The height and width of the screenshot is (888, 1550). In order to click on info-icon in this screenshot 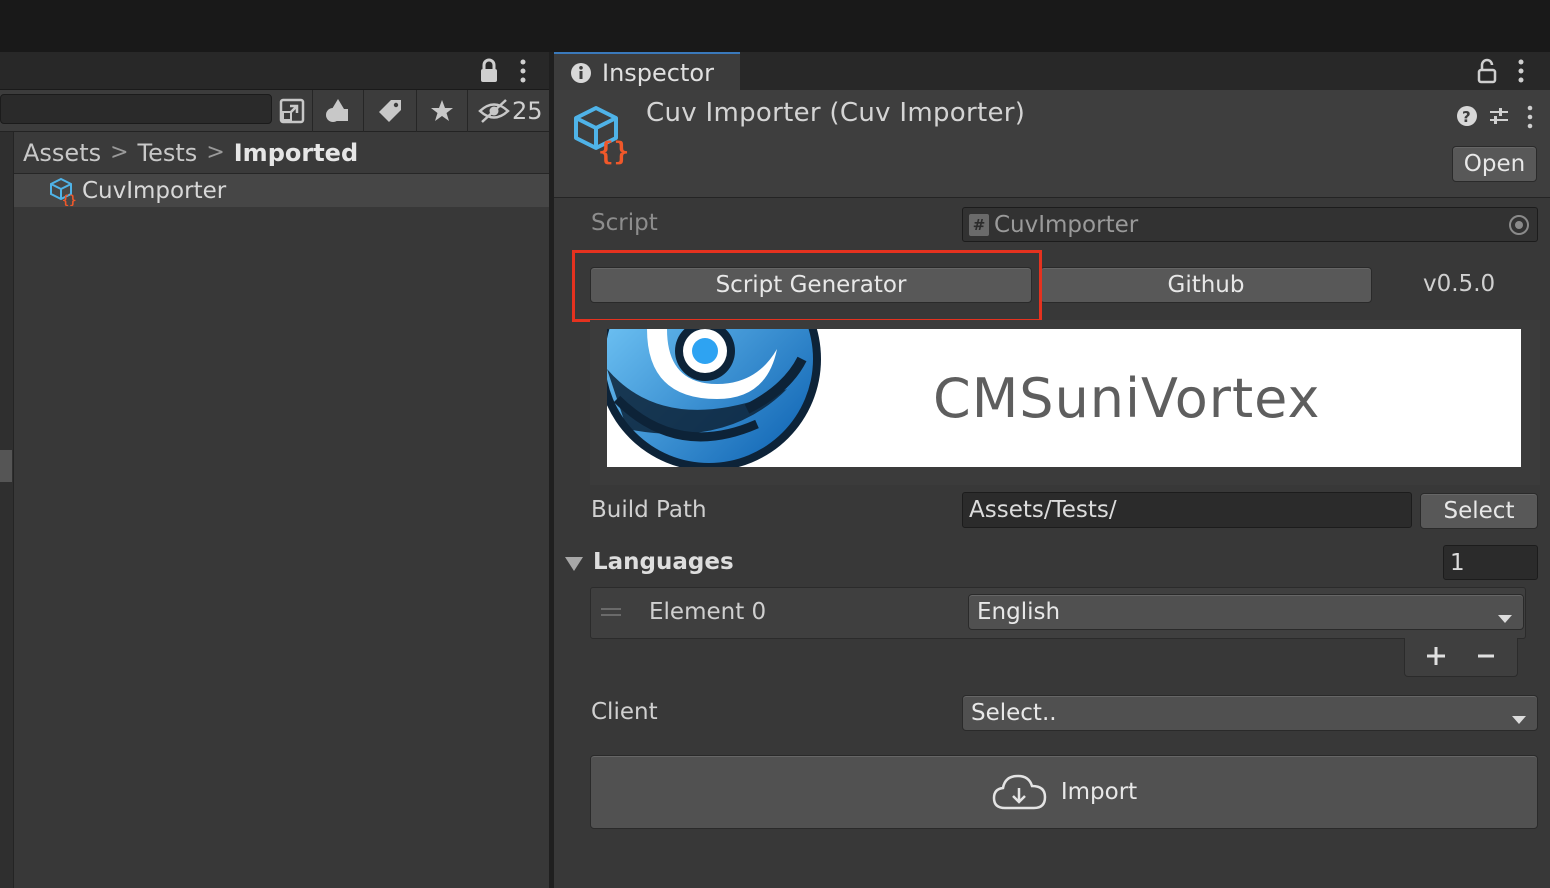, I will do `click(581, 73)`.